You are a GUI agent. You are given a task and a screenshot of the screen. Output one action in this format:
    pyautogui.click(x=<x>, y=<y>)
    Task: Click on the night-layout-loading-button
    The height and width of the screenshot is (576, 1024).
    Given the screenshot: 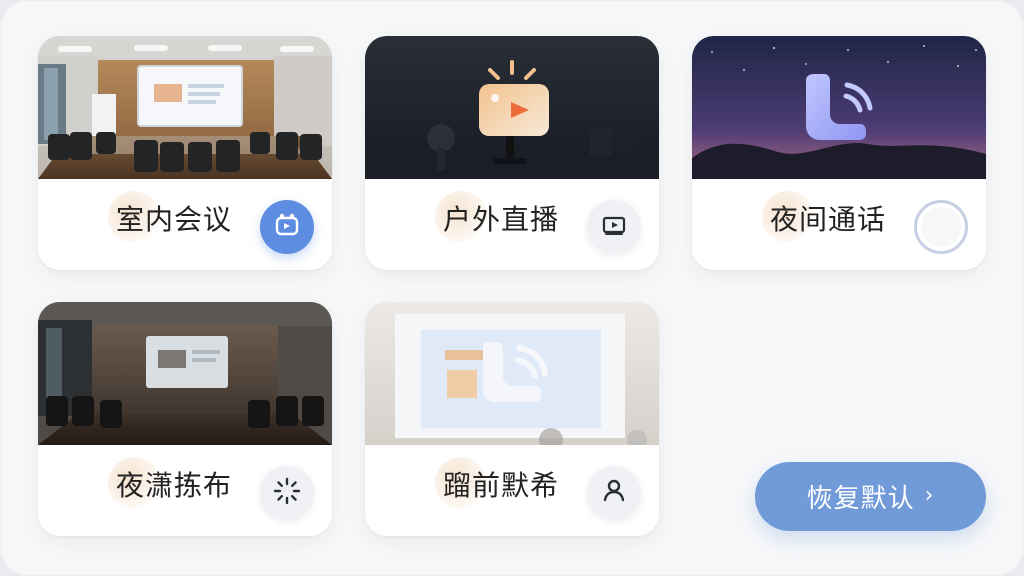 What is the action you would take?
    pyautogui.click(x=287, y=493)
    